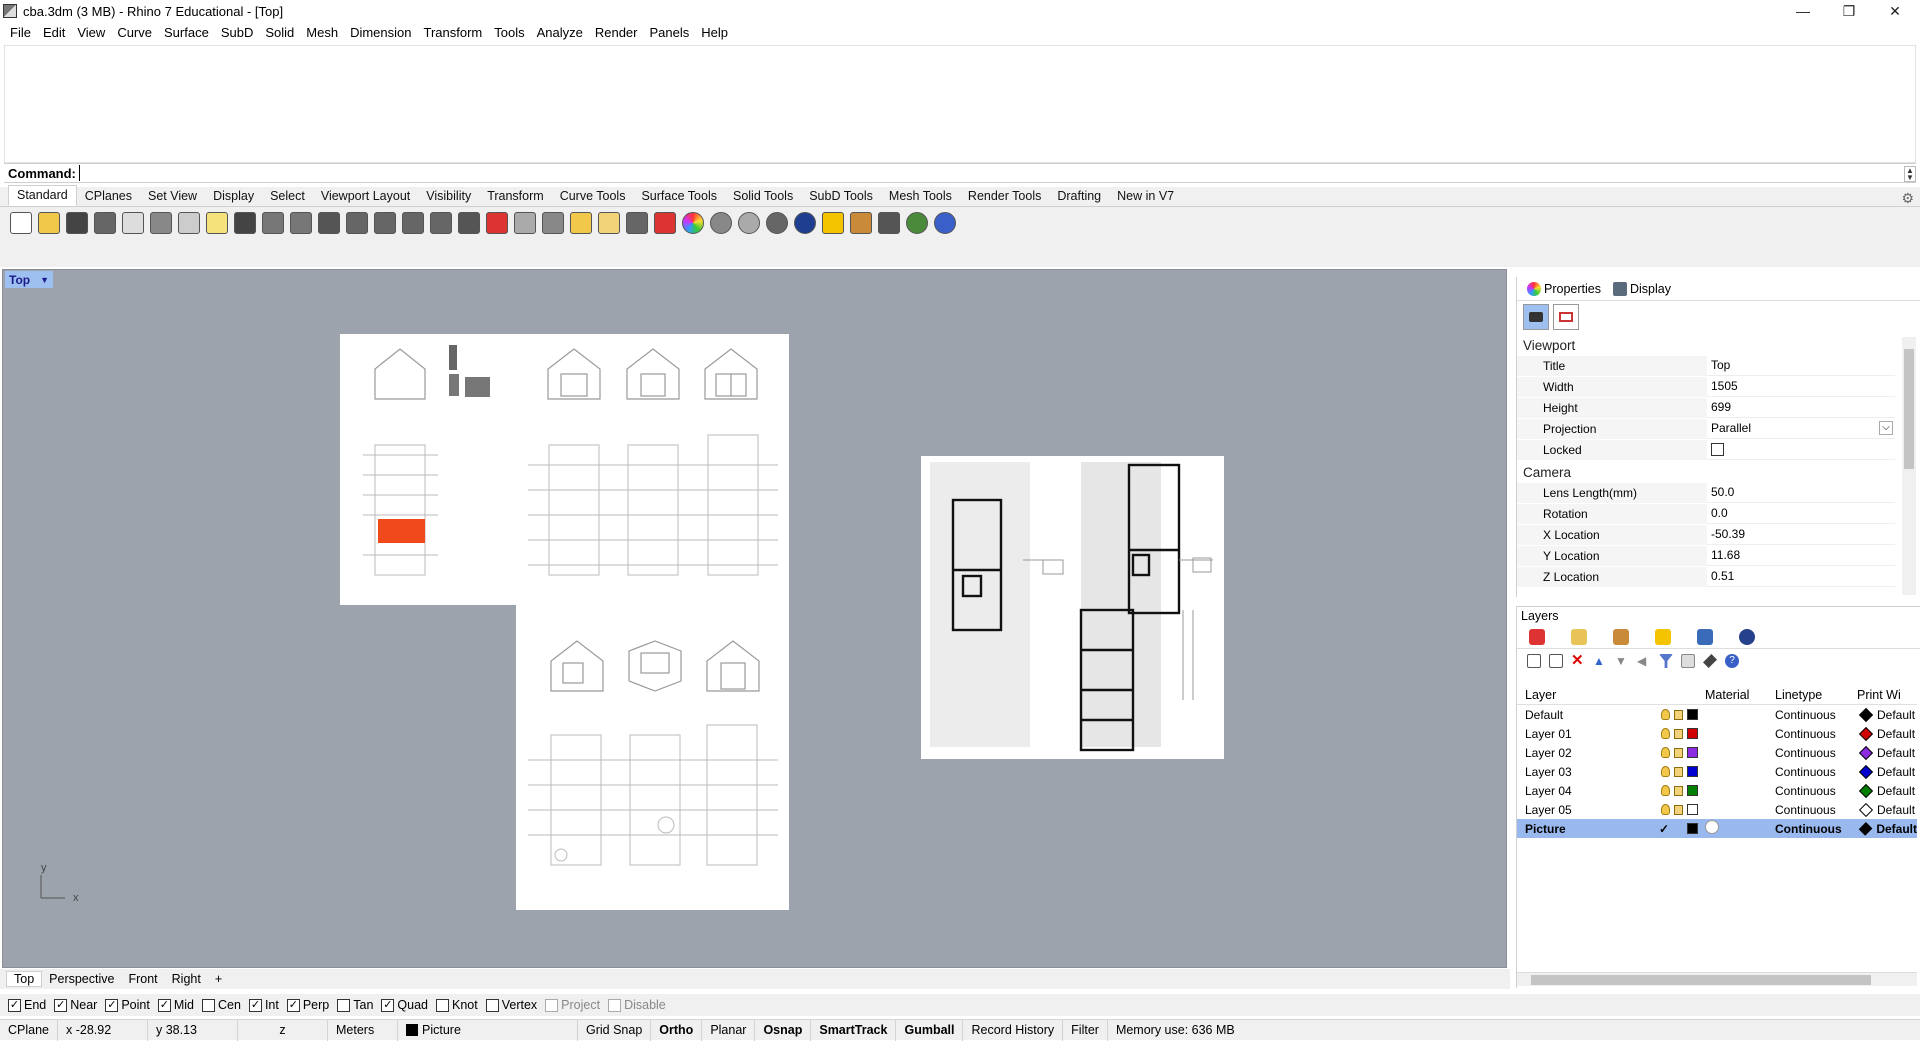  I want to click on command-scroll-arrows: ▲ ▼, so click(1910, 174).